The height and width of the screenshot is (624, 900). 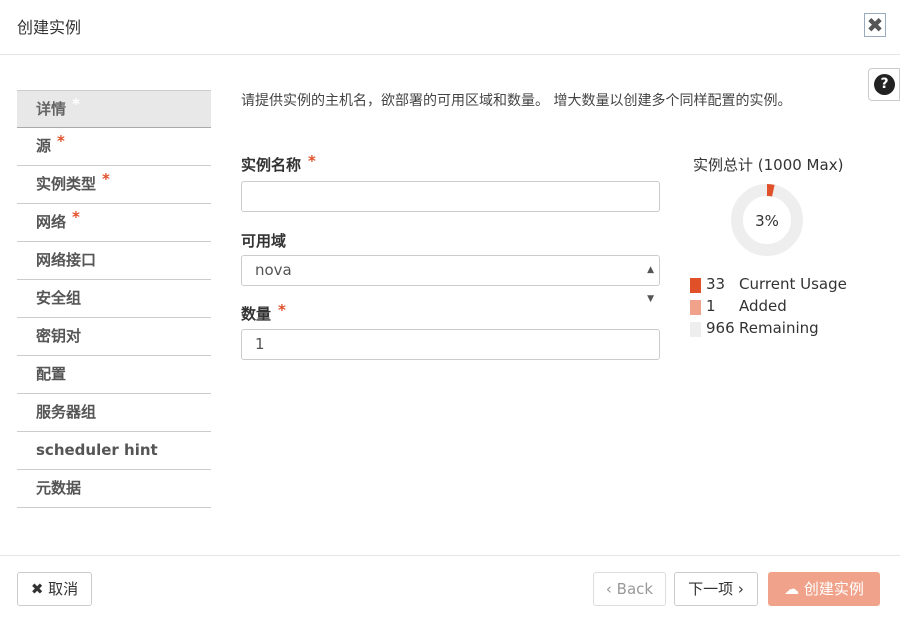 I want to click on question-icon: ?, so click(x=884, y=84).